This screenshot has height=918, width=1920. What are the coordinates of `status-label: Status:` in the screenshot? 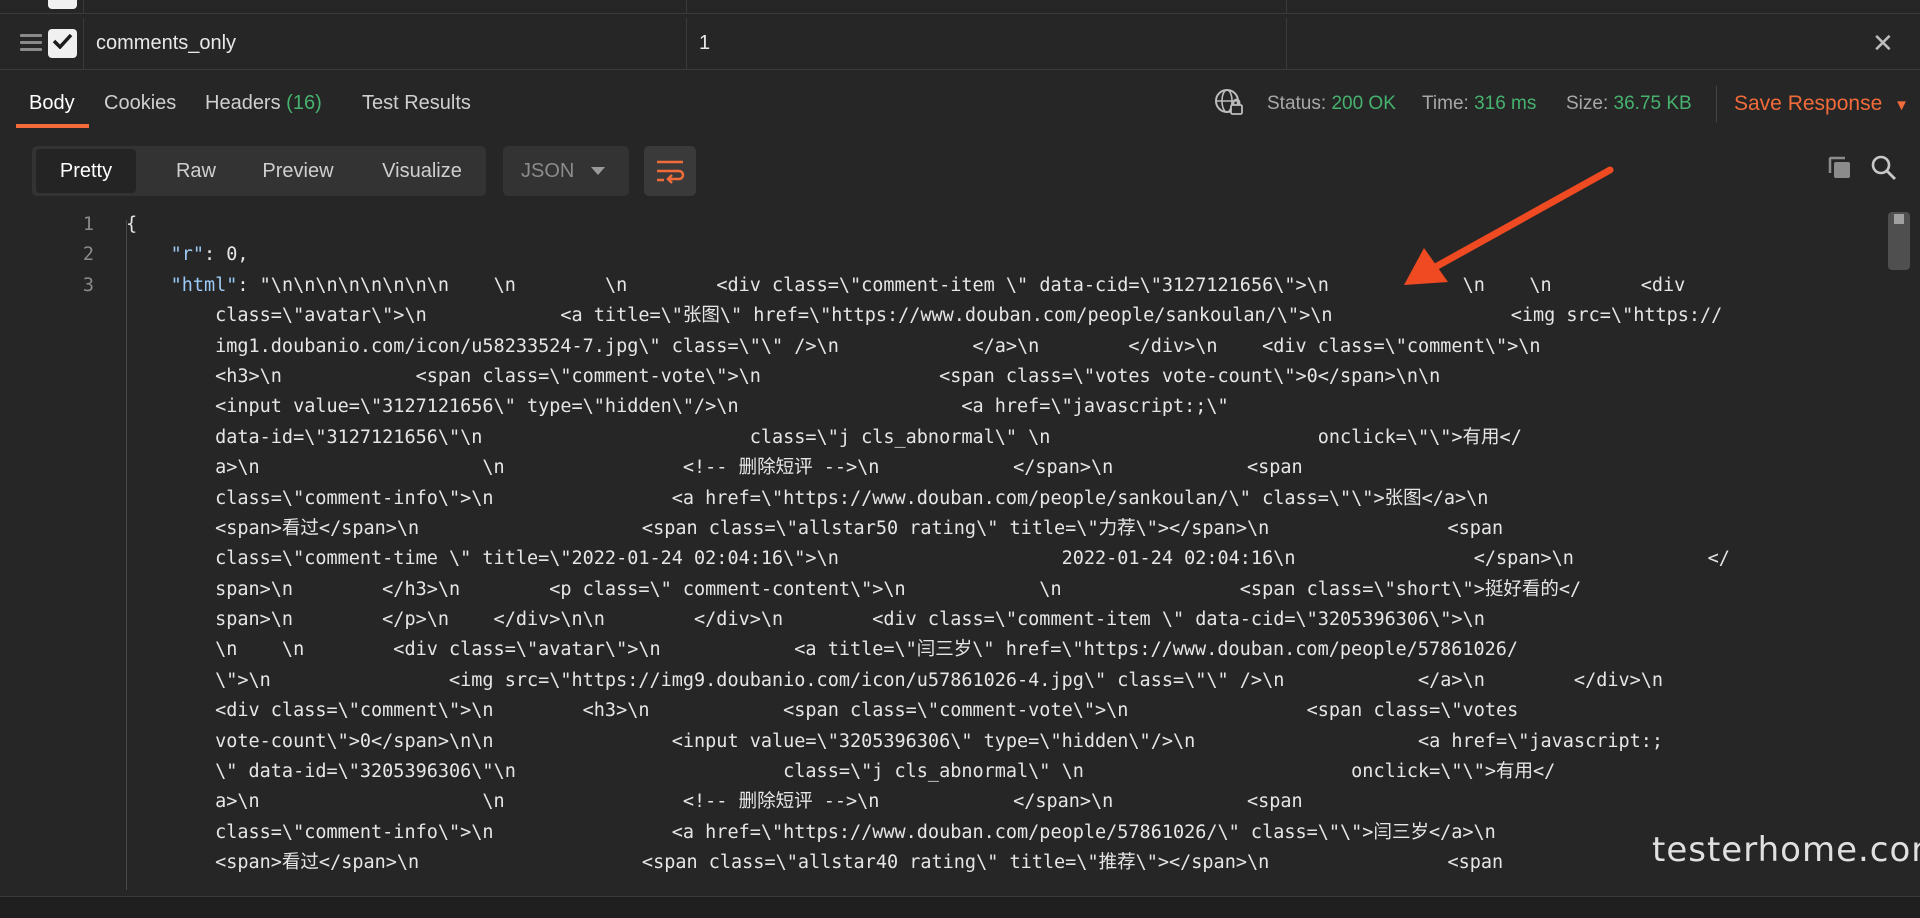 It's located at (1297, 103).